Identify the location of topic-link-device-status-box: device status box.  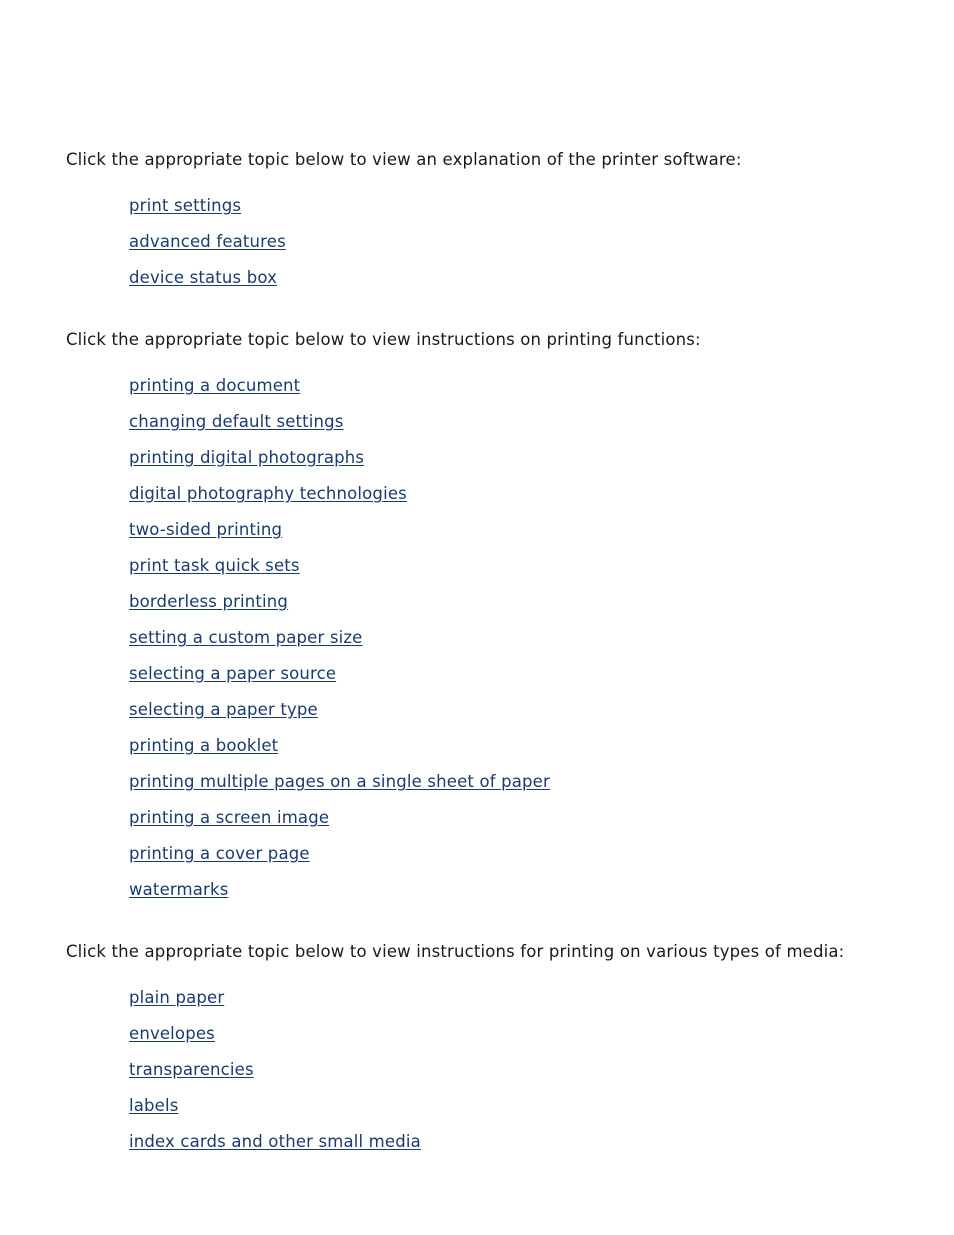
(203, 277).